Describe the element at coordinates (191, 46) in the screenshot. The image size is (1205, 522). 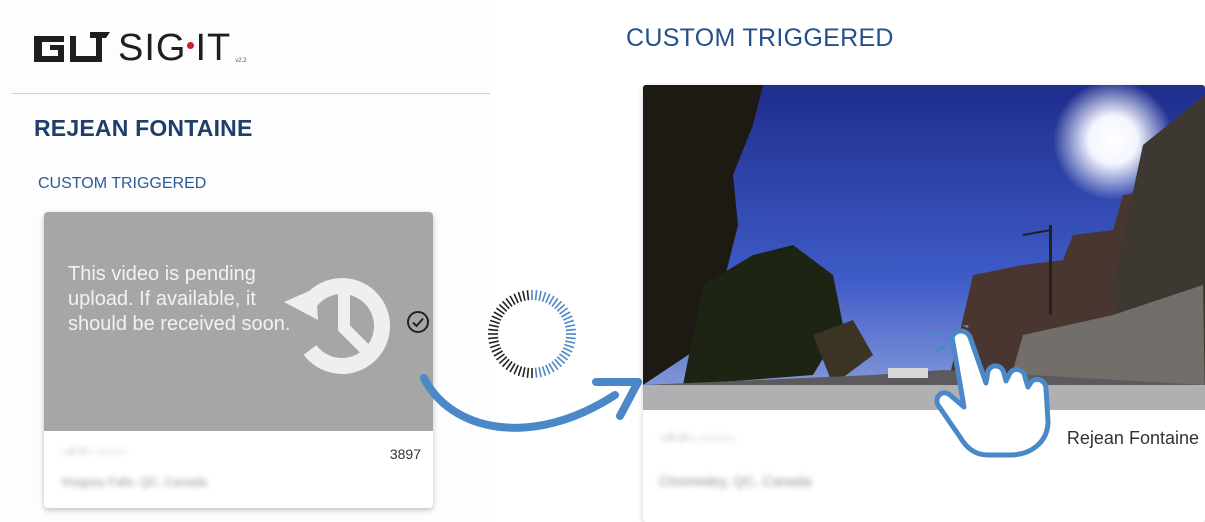
I see `logo-red-dot` at that location.